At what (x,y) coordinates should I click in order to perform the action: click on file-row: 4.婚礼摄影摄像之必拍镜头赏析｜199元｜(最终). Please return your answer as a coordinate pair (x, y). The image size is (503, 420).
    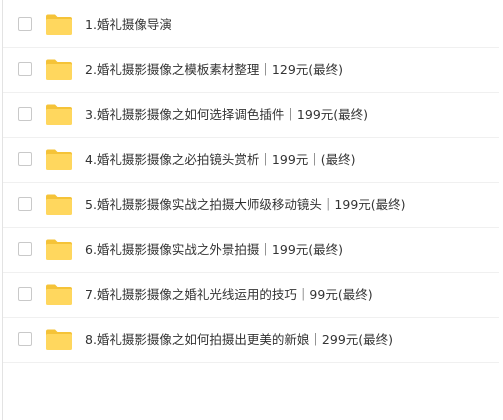
    Looking at the image, I should click on (251, 161).